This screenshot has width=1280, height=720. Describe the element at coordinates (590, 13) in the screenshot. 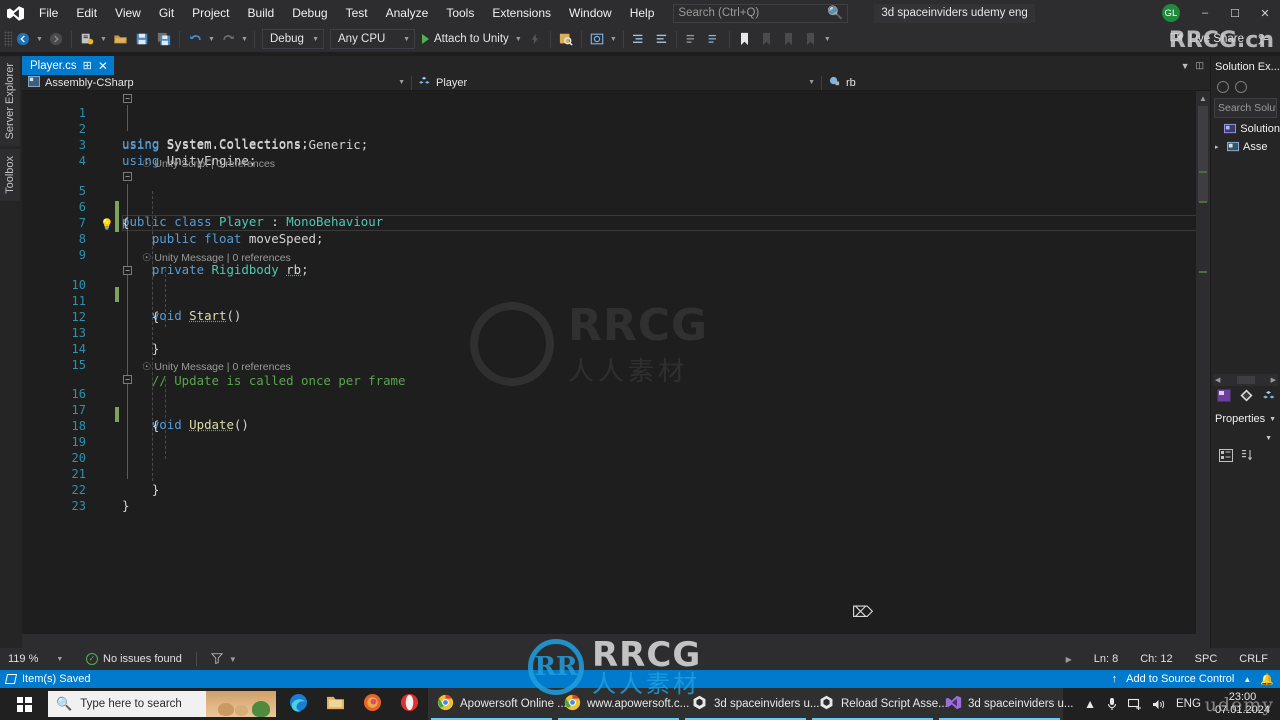

I see `menu-window: Window` at that location.